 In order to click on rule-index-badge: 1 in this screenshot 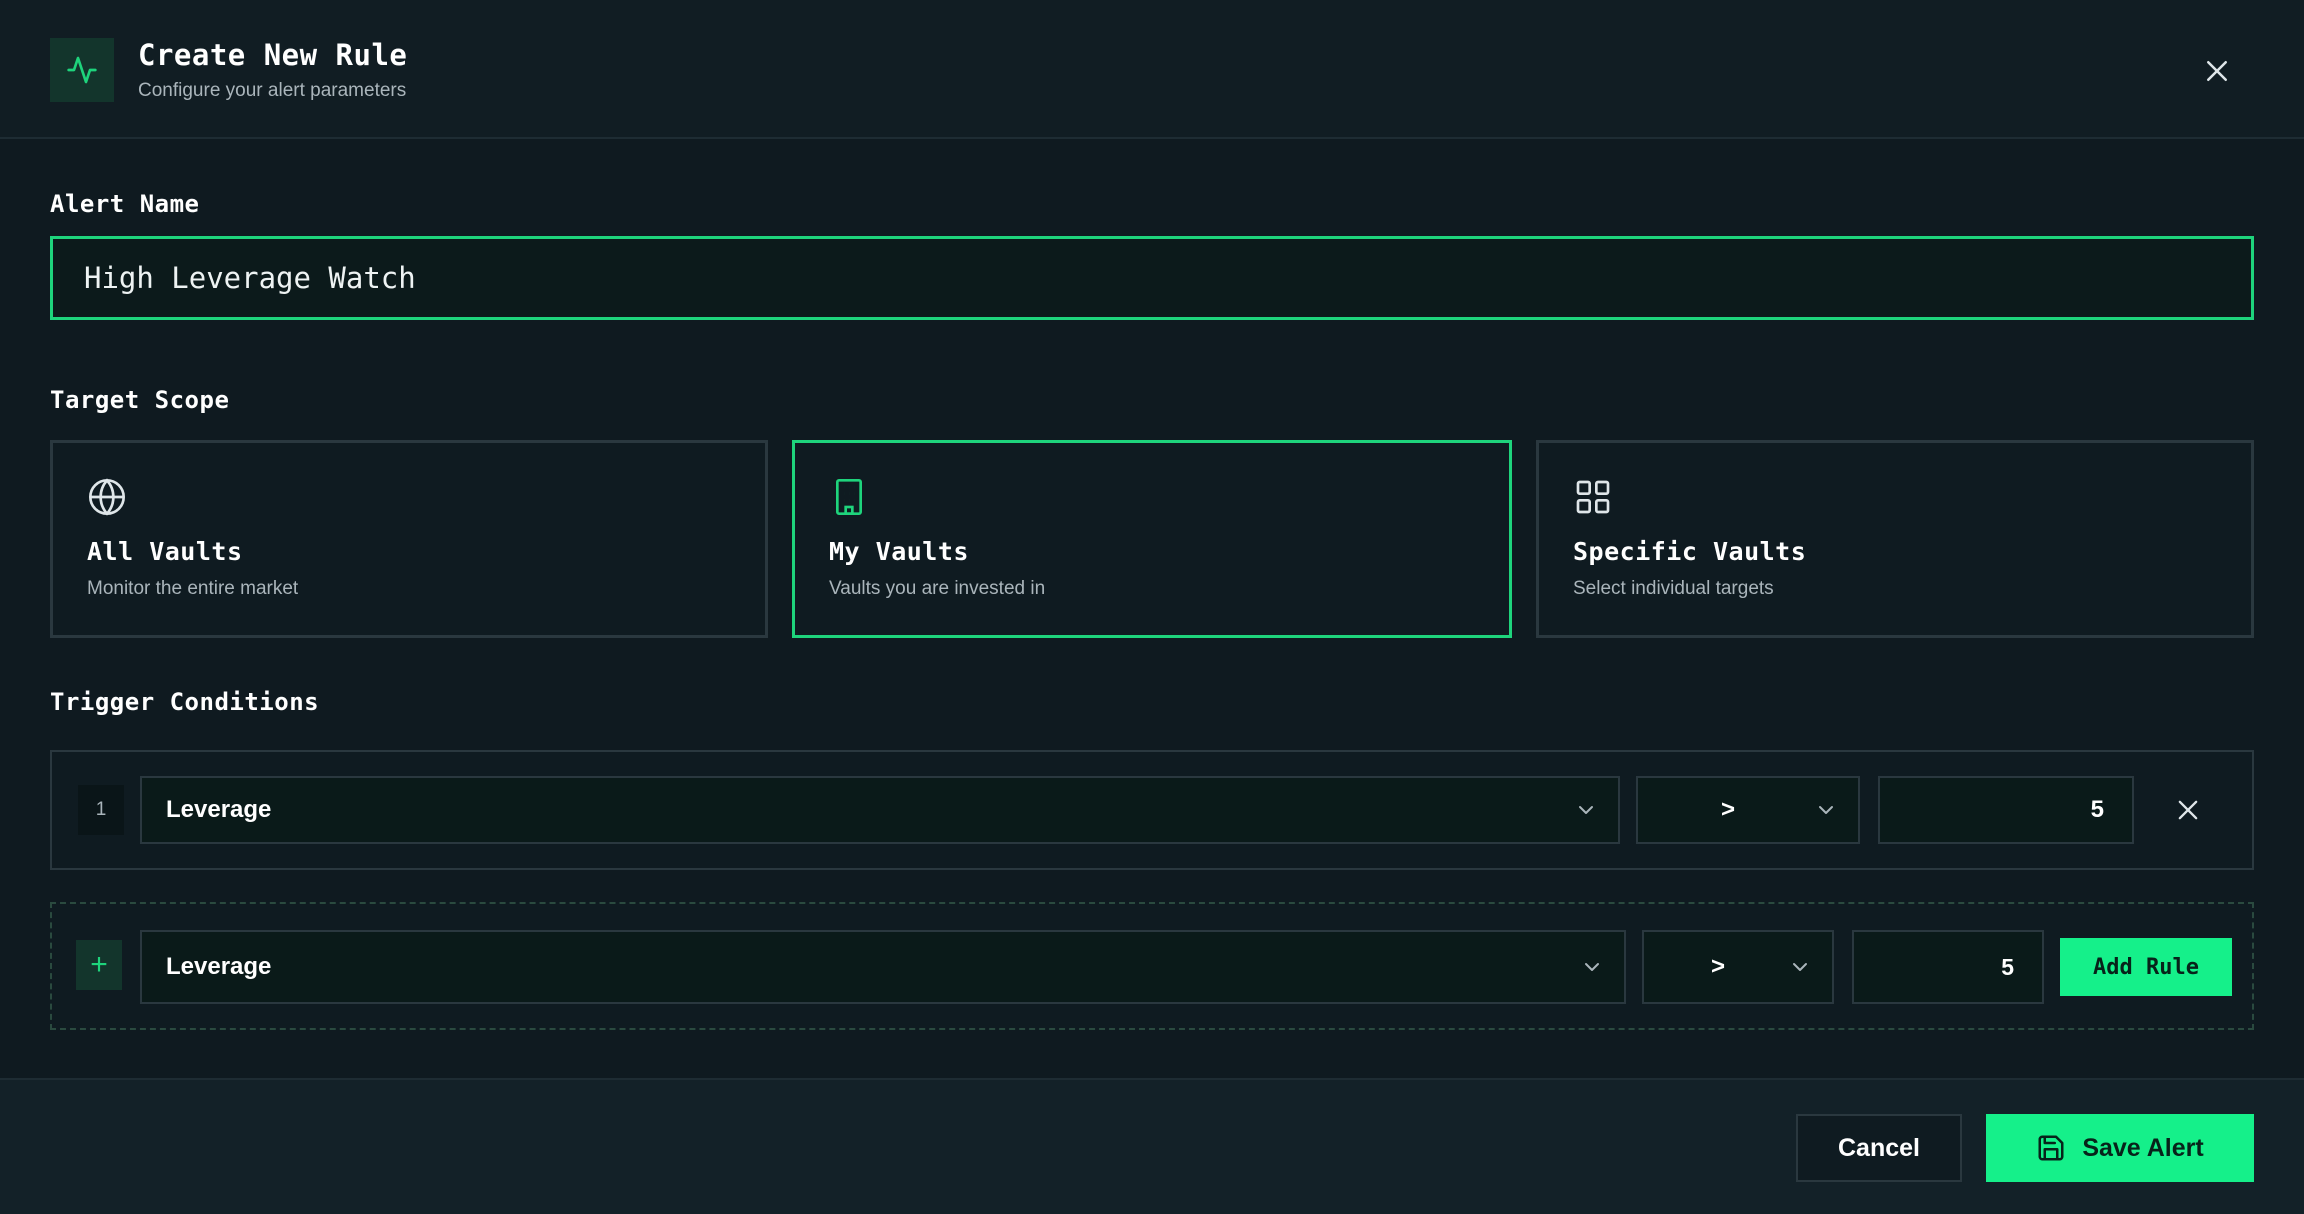, I will do `click(101, 810)`.